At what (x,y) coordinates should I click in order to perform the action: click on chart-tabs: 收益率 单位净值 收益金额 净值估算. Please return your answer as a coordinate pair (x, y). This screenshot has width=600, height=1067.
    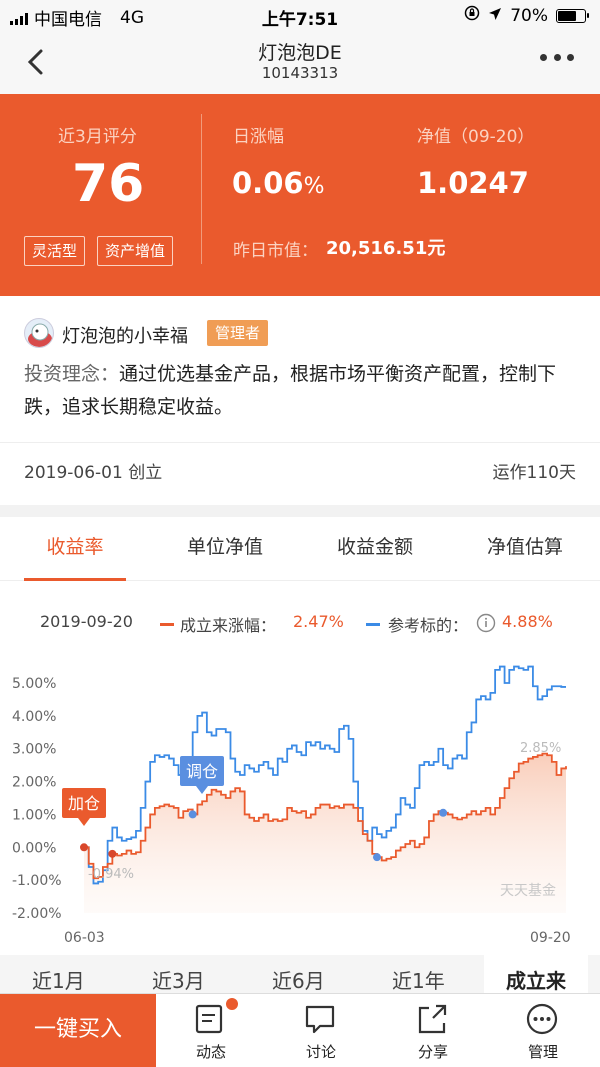
    Looking at the image, I should click on (300, 549).